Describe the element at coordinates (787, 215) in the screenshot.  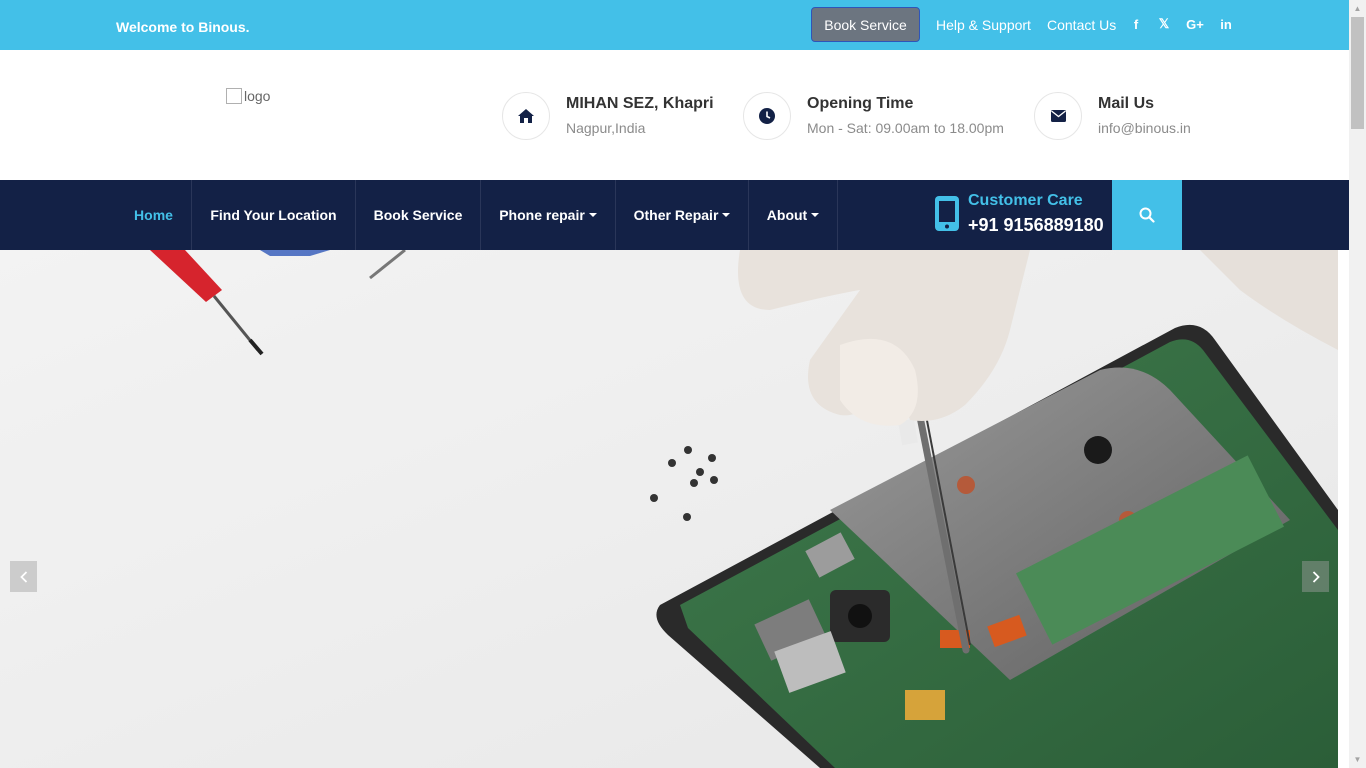
I see `nav-about-label: About` at that location.